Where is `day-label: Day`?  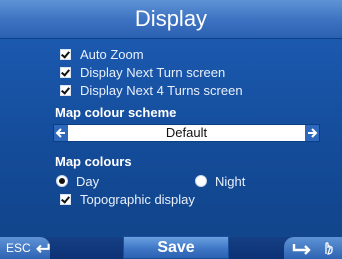 day-label: Day is located at coordinates (88, 181).